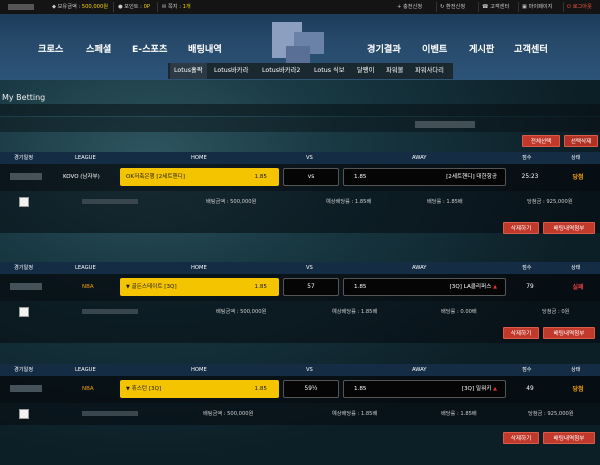 The width and height of the screenshot is (600, 465). I want to click on odds: 배당률 : 0.00배, so click(459, 312).